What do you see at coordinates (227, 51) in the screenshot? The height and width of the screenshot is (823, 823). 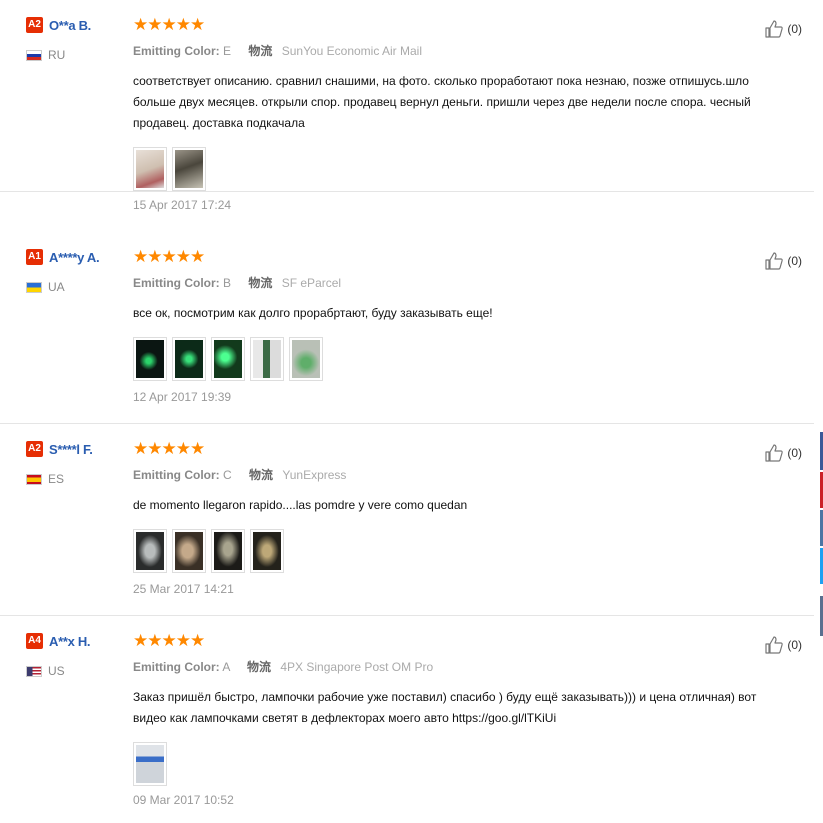 I see `emitting-color-value: E` at bounding box center [227, 51].